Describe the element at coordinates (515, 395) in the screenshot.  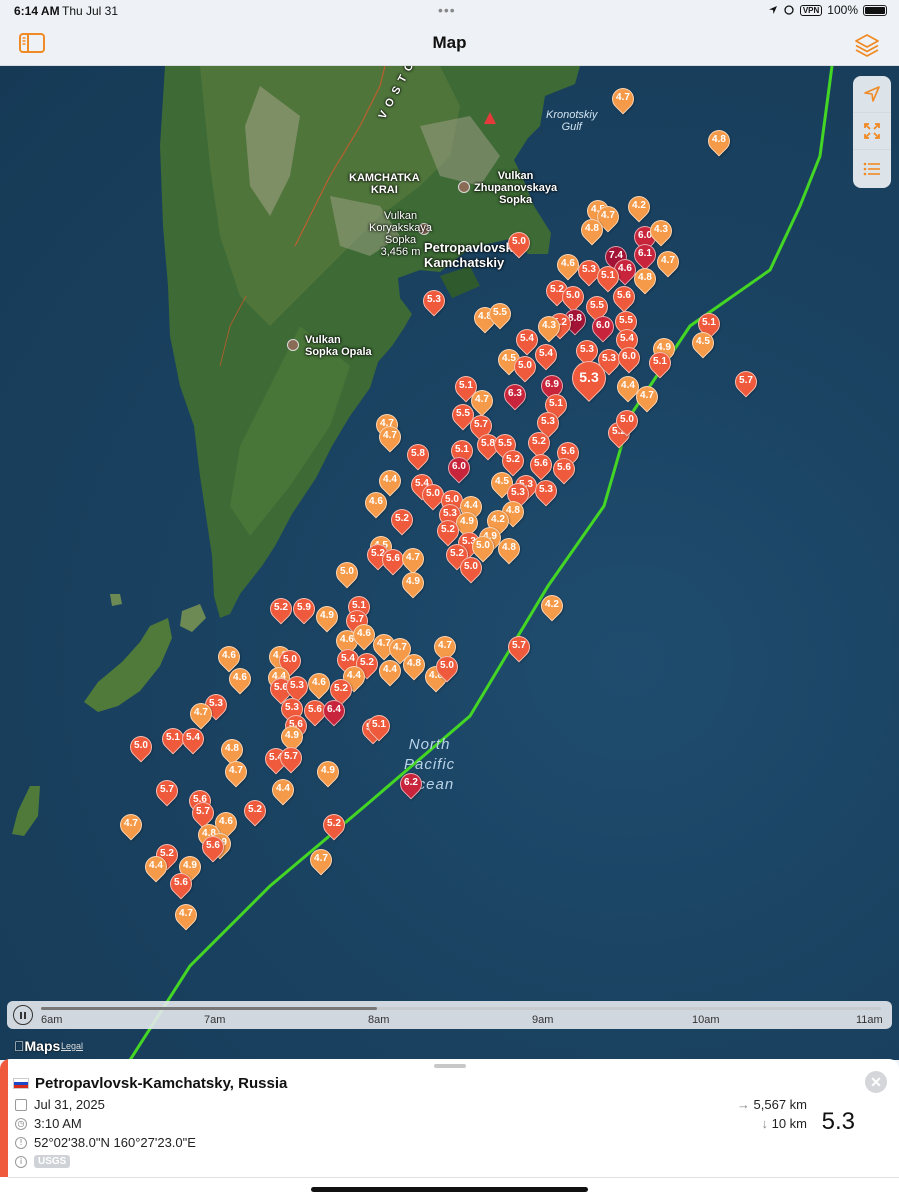
I see `earthquake-marker: 6.3` at that location.